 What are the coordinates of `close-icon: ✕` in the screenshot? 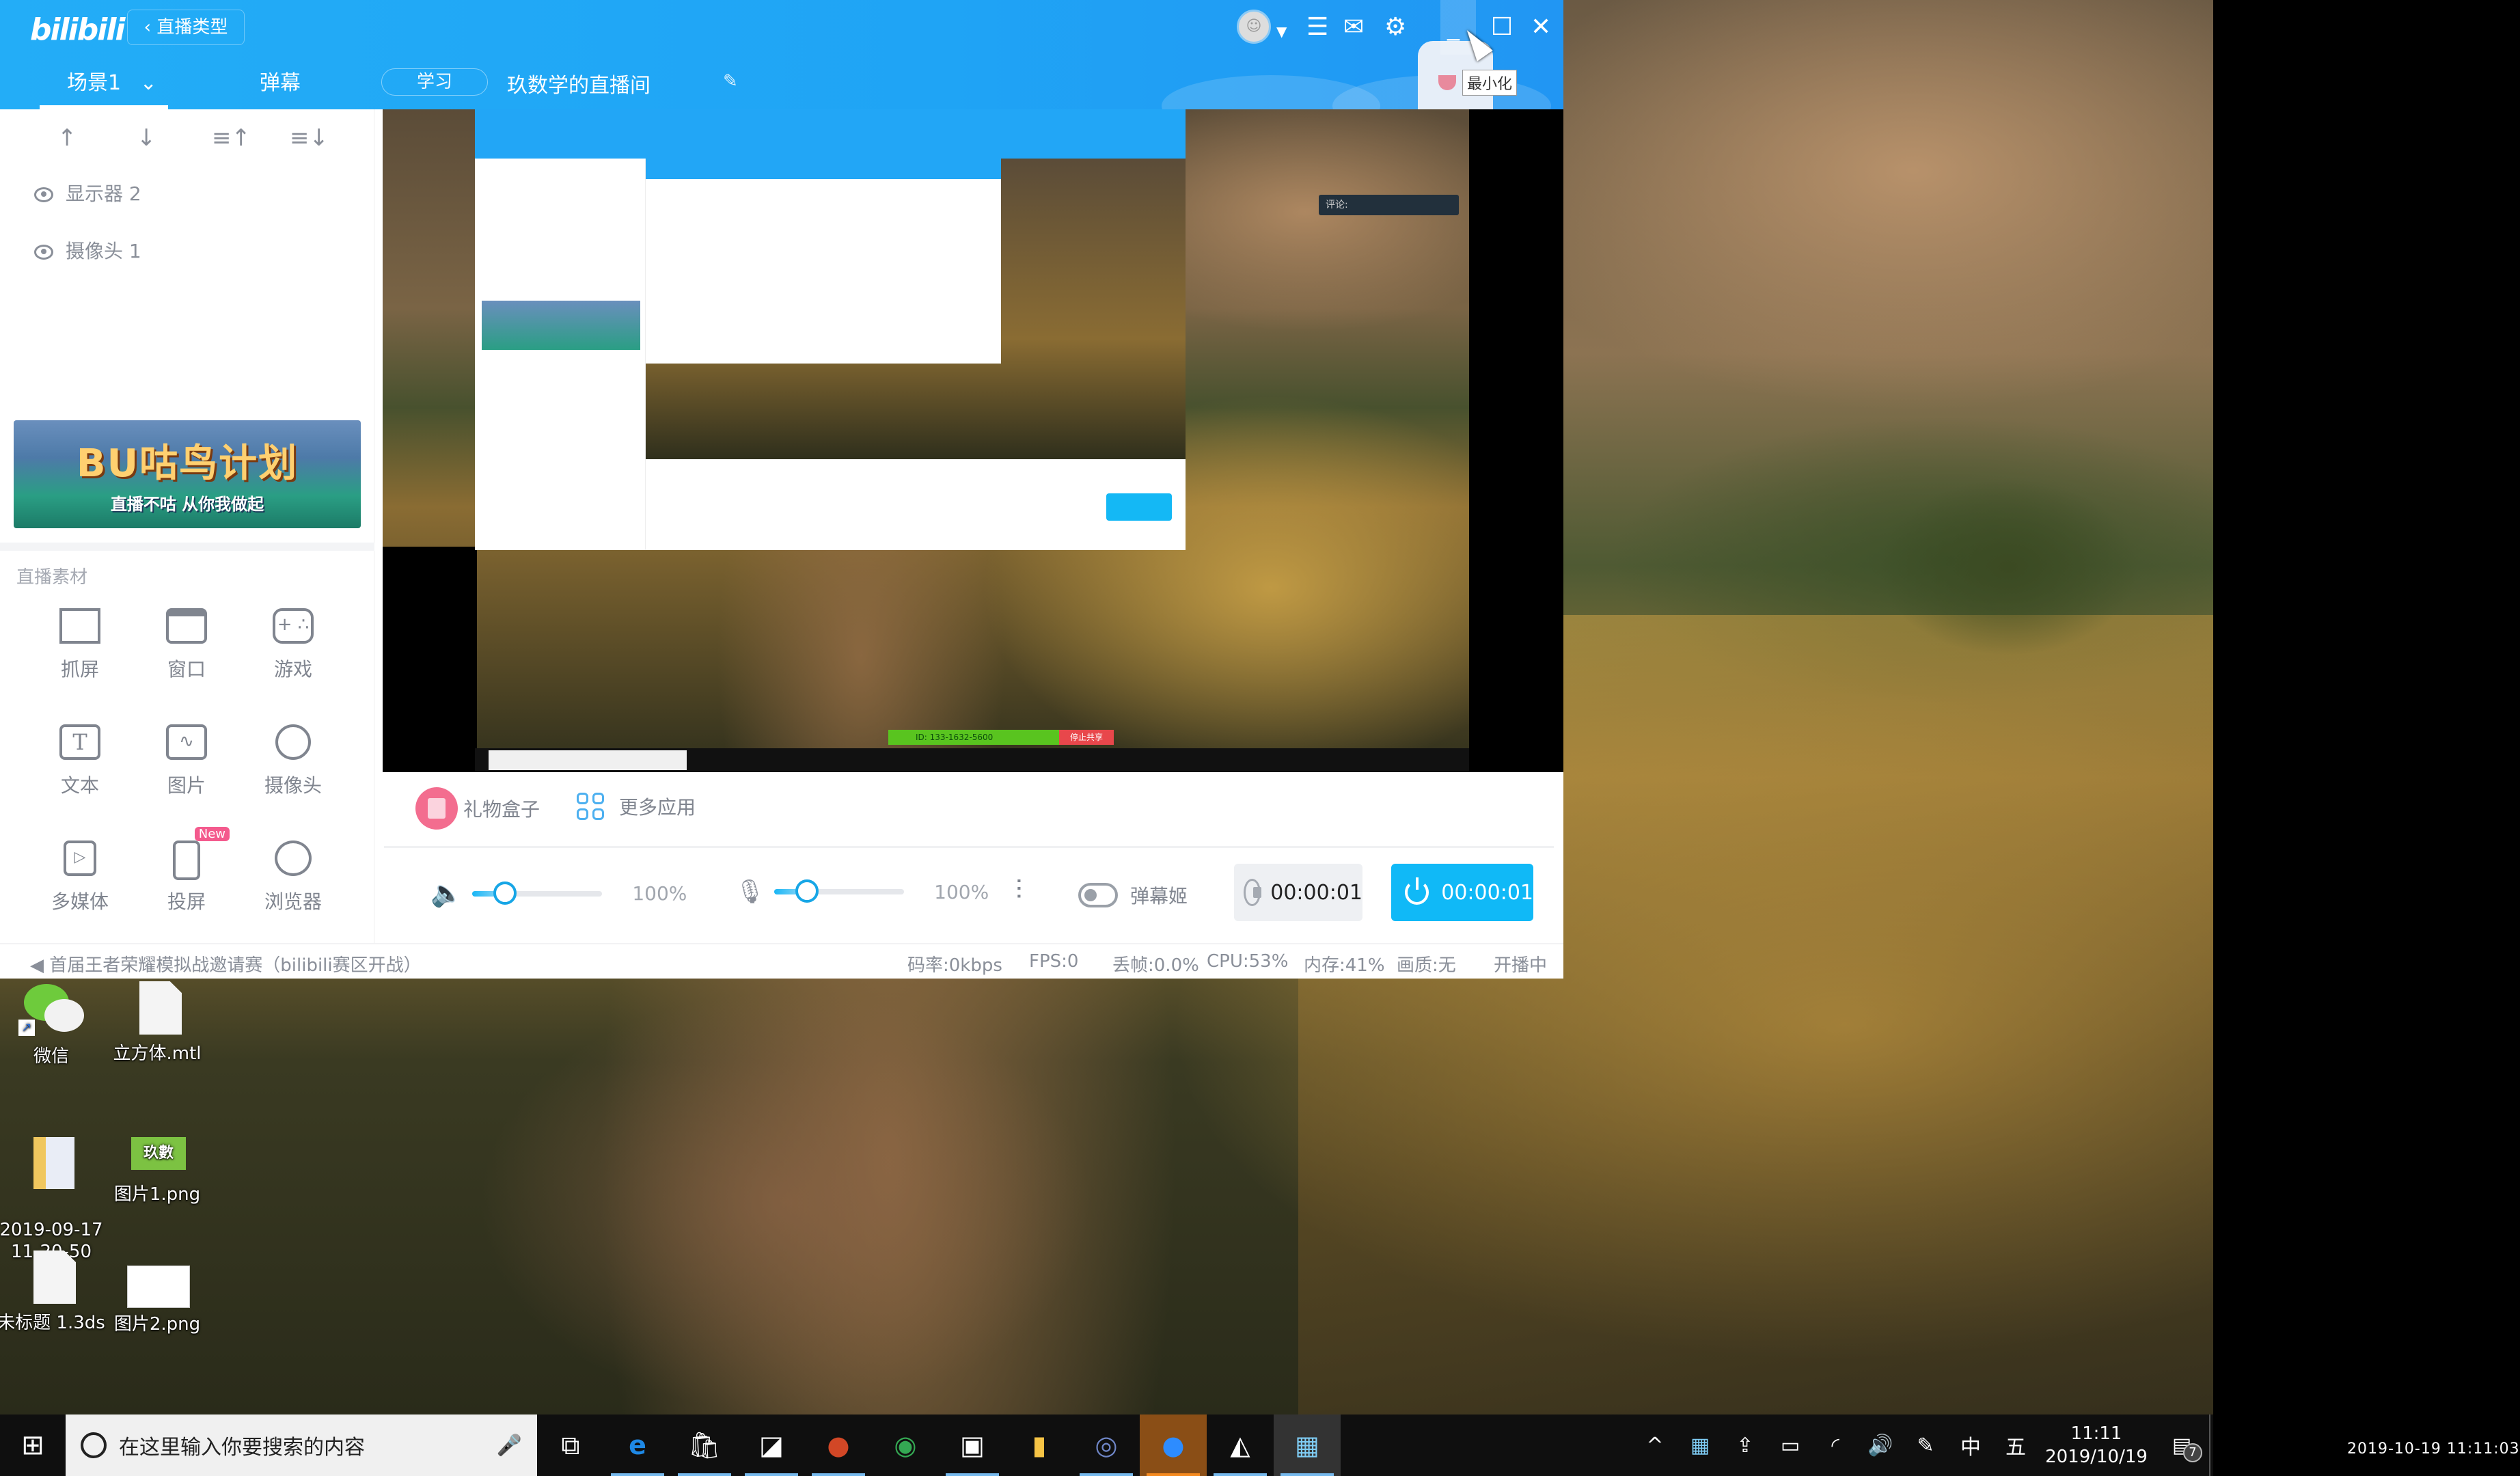 It's located at (1541, 27).